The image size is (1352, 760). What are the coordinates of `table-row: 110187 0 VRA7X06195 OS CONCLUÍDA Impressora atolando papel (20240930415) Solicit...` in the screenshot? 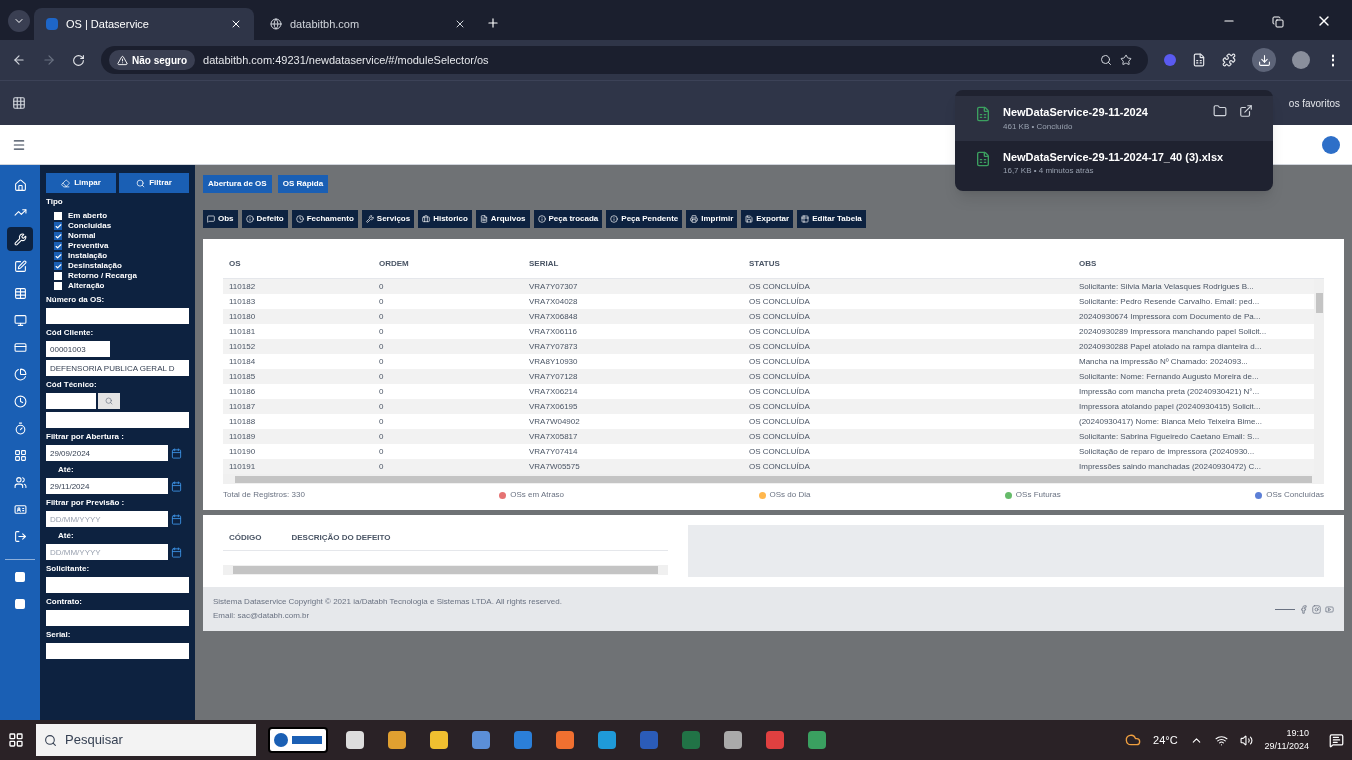 It's located at (768, 406).